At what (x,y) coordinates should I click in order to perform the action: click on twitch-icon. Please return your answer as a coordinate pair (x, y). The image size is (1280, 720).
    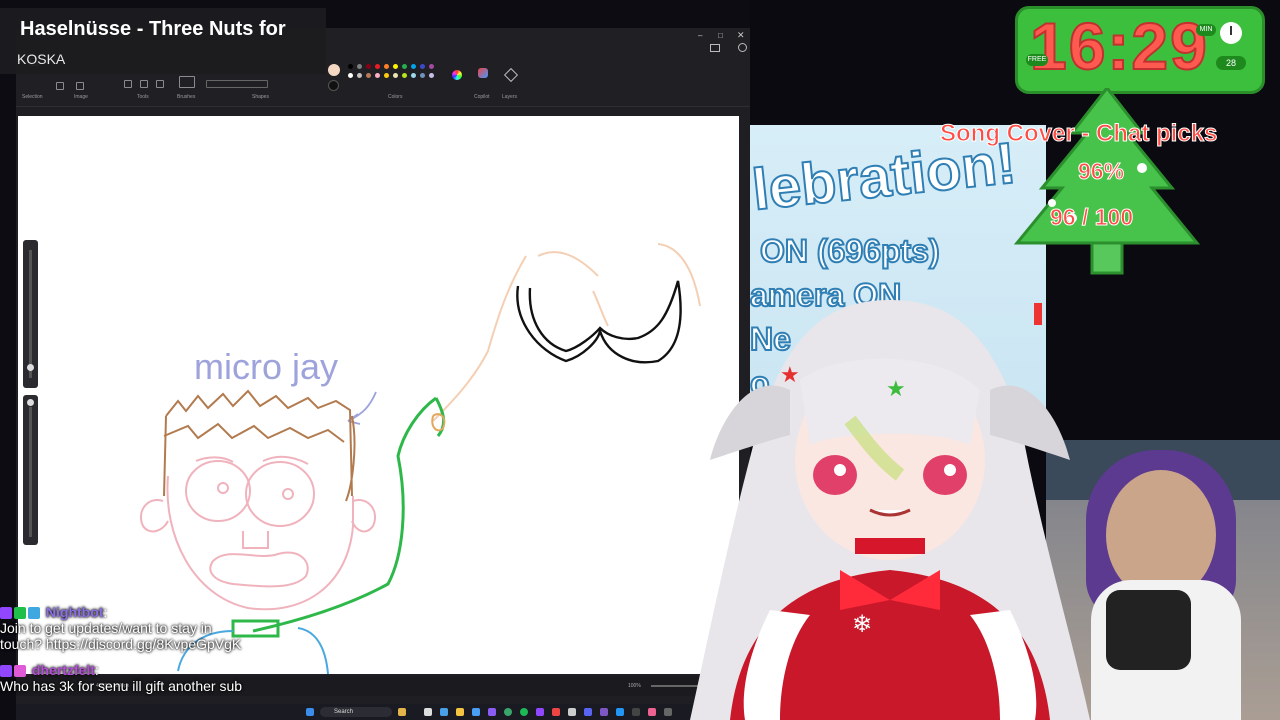
    Looking at the image, I should click on (540, 712).